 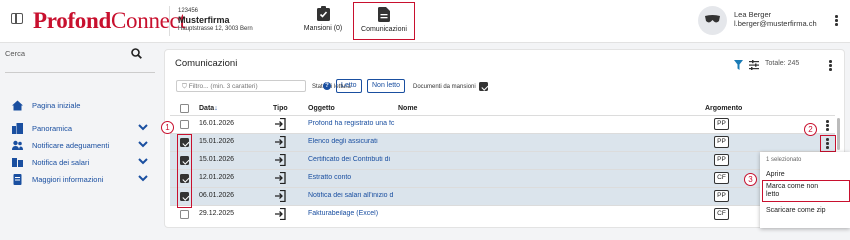 I want to click on nav-mansioni: Mansioni (0), so click(x=323, y=21).